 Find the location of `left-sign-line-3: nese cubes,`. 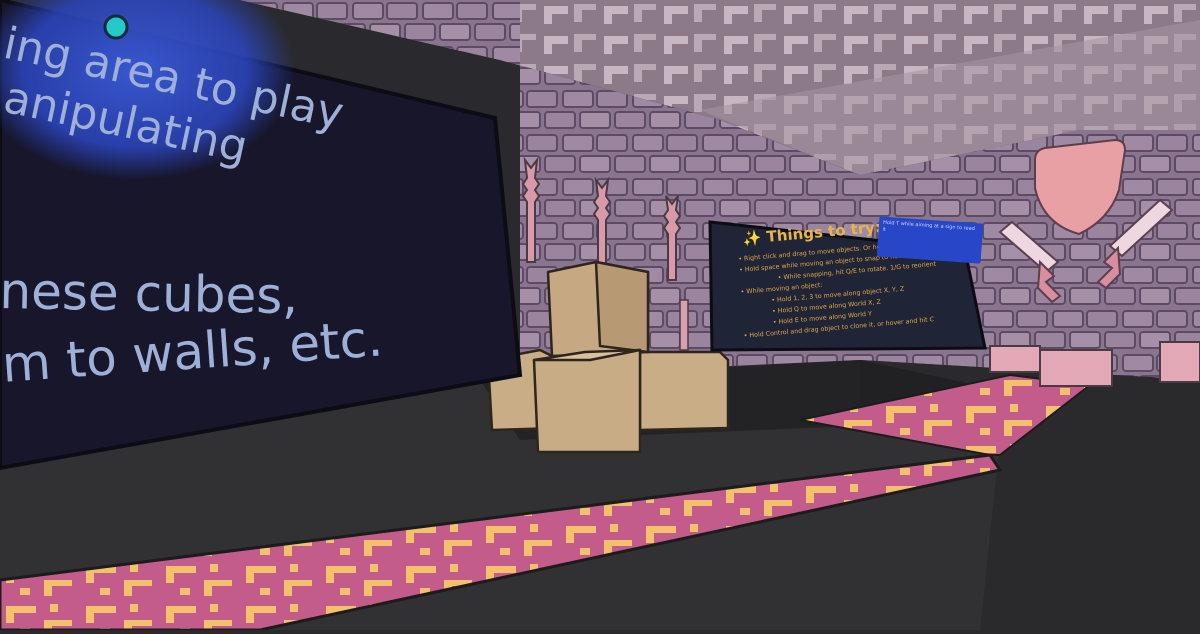

left-sign-line-3: nese cubes, is located at coordinates (149, 294).